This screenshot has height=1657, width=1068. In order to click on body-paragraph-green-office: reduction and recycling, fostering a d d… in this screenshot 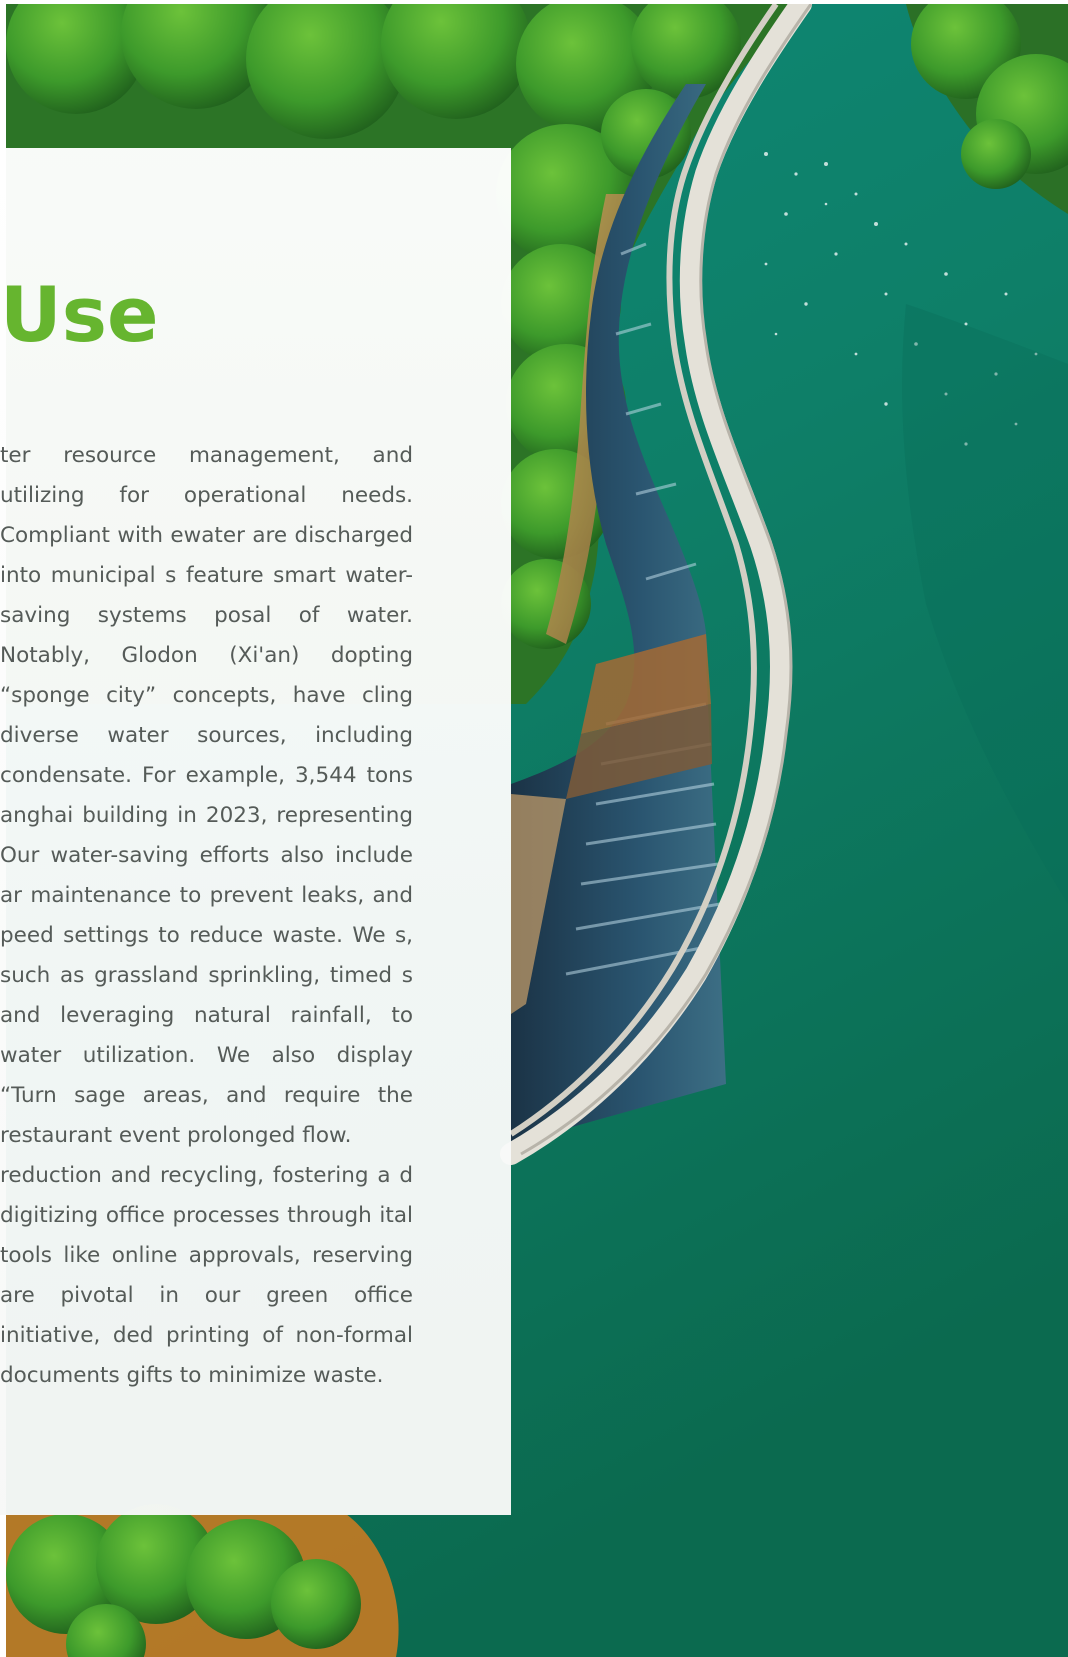, I will do `click(206, 1275)`.